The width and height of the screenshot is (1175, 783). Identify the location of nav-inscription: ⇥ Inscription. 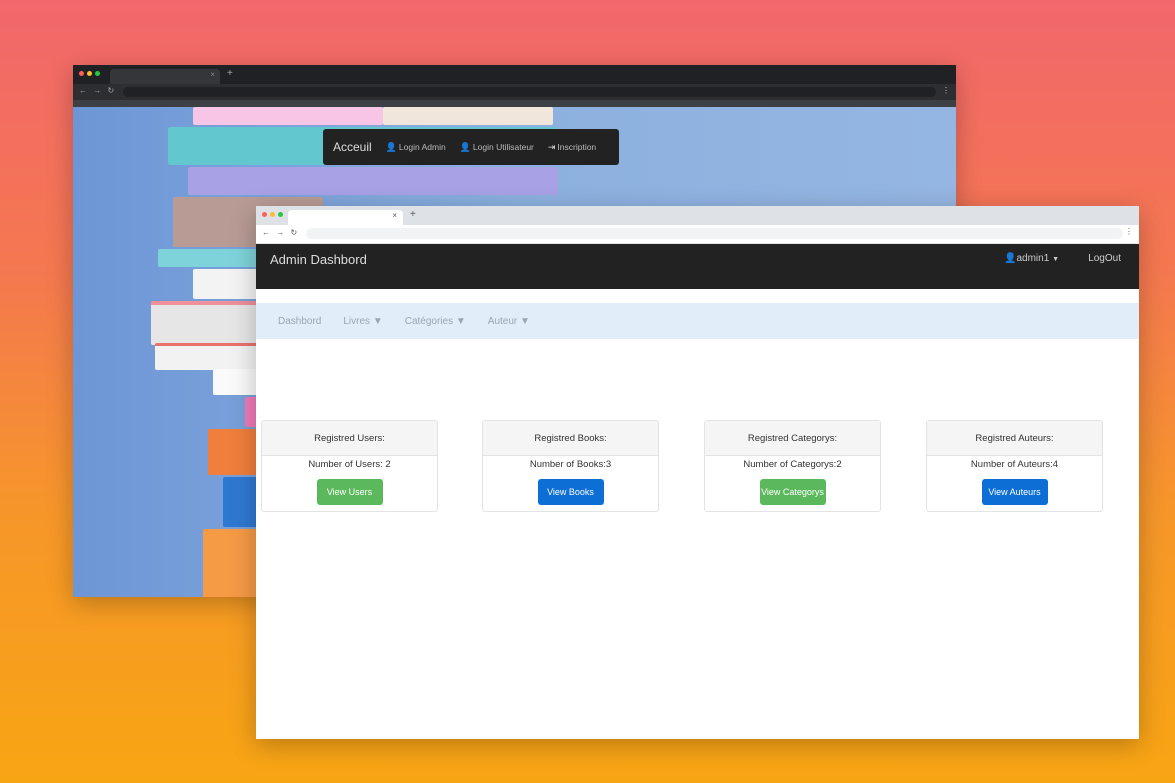
(572, 147).